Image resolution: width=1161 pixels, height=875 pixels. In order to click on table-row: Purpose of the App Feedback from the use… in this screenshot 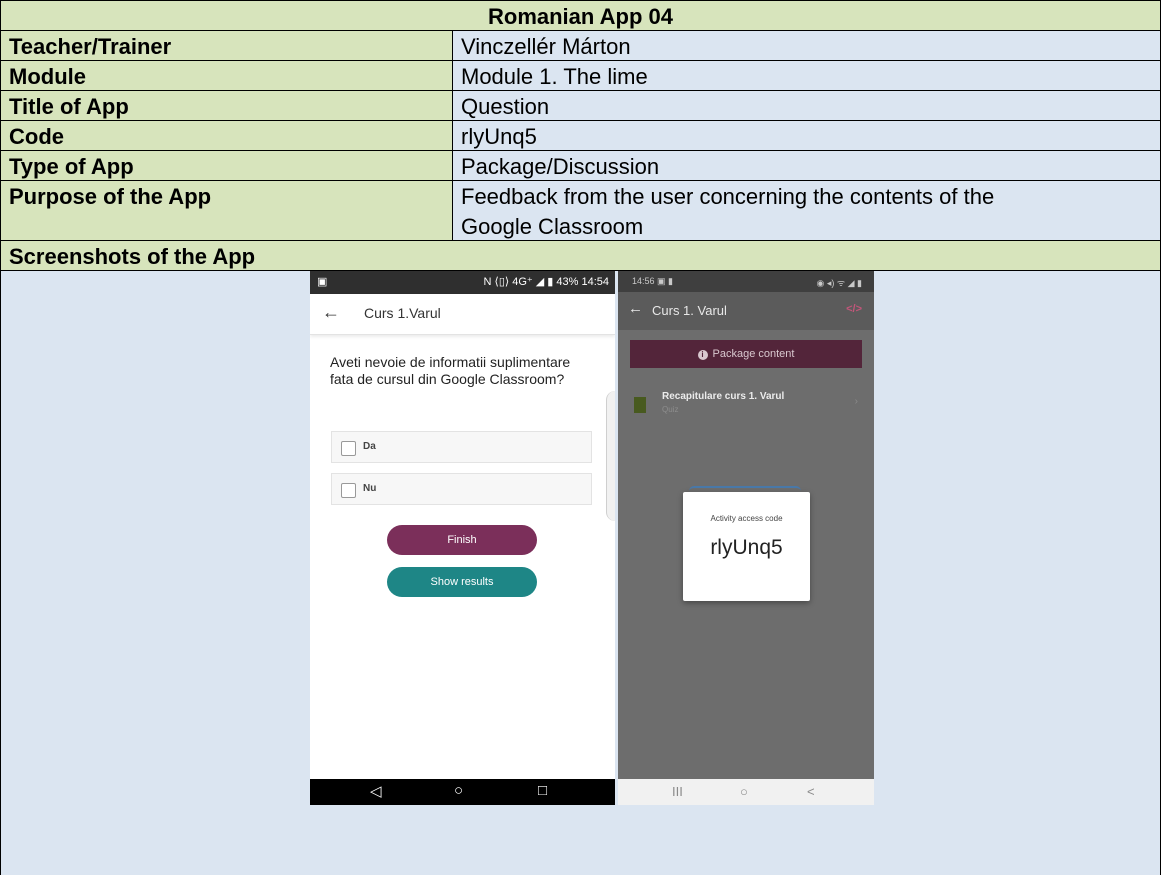, I will do `click(580, 210)`.